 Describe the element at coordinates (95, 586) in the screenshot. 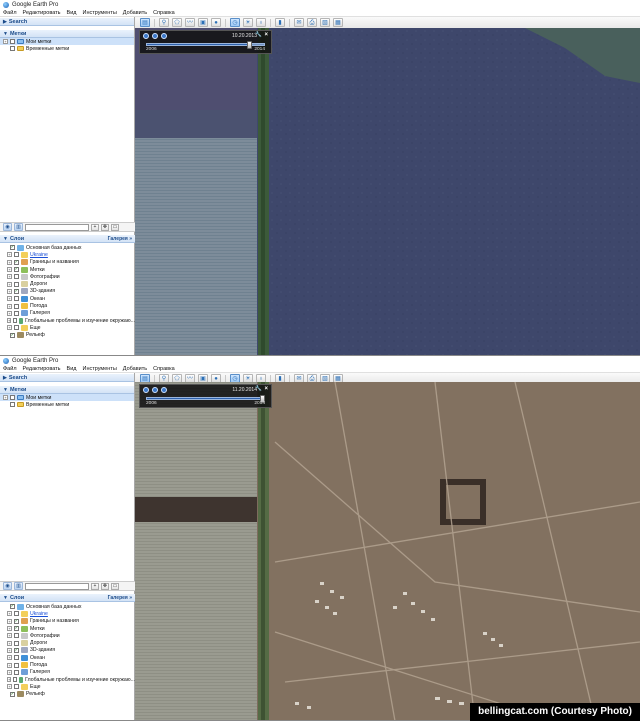

I see `add-icon: +` at that location.